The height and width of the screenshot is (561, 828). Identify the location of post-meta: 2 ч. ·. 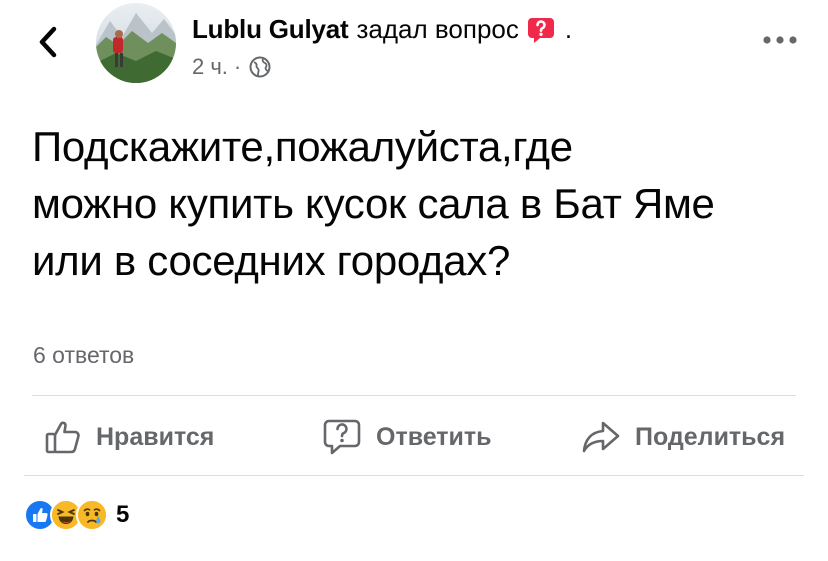
(231, 67).